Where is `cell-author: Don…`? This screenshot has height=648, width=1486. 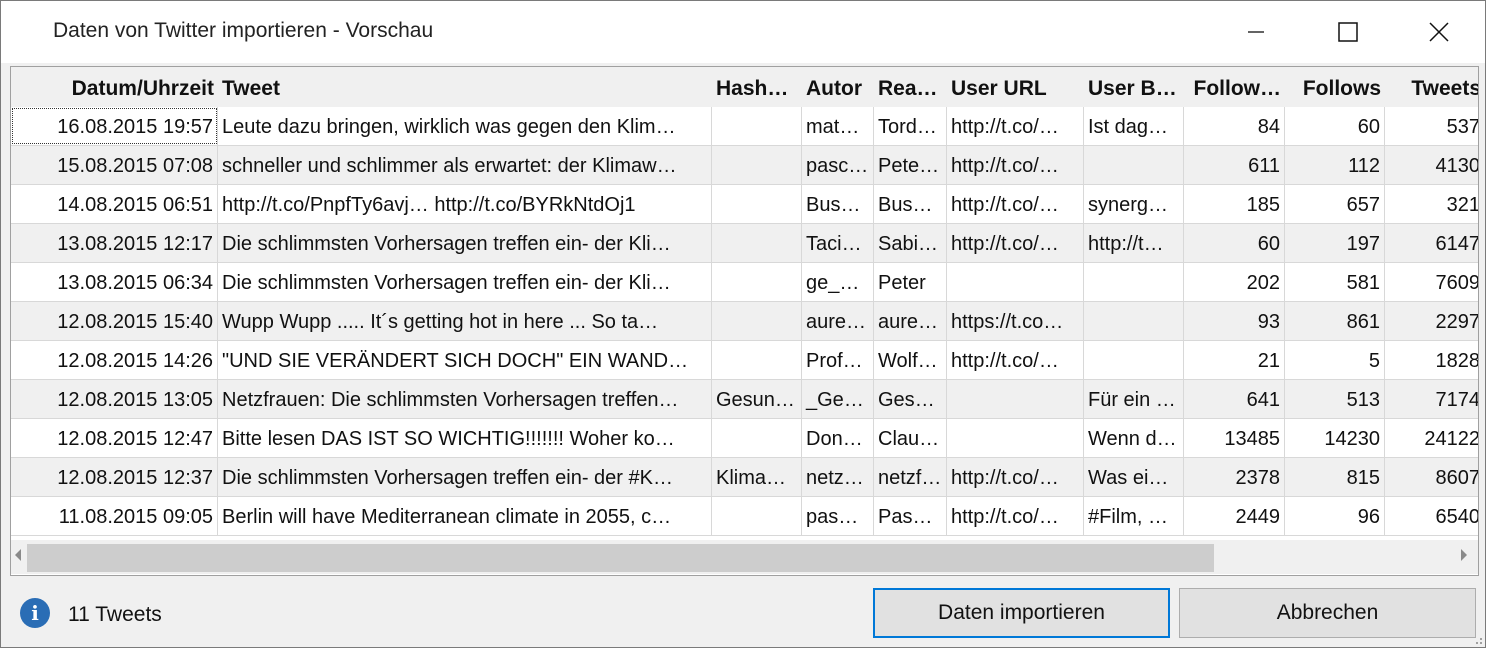 cell-author: Don… is located at coordinates (838, 438).